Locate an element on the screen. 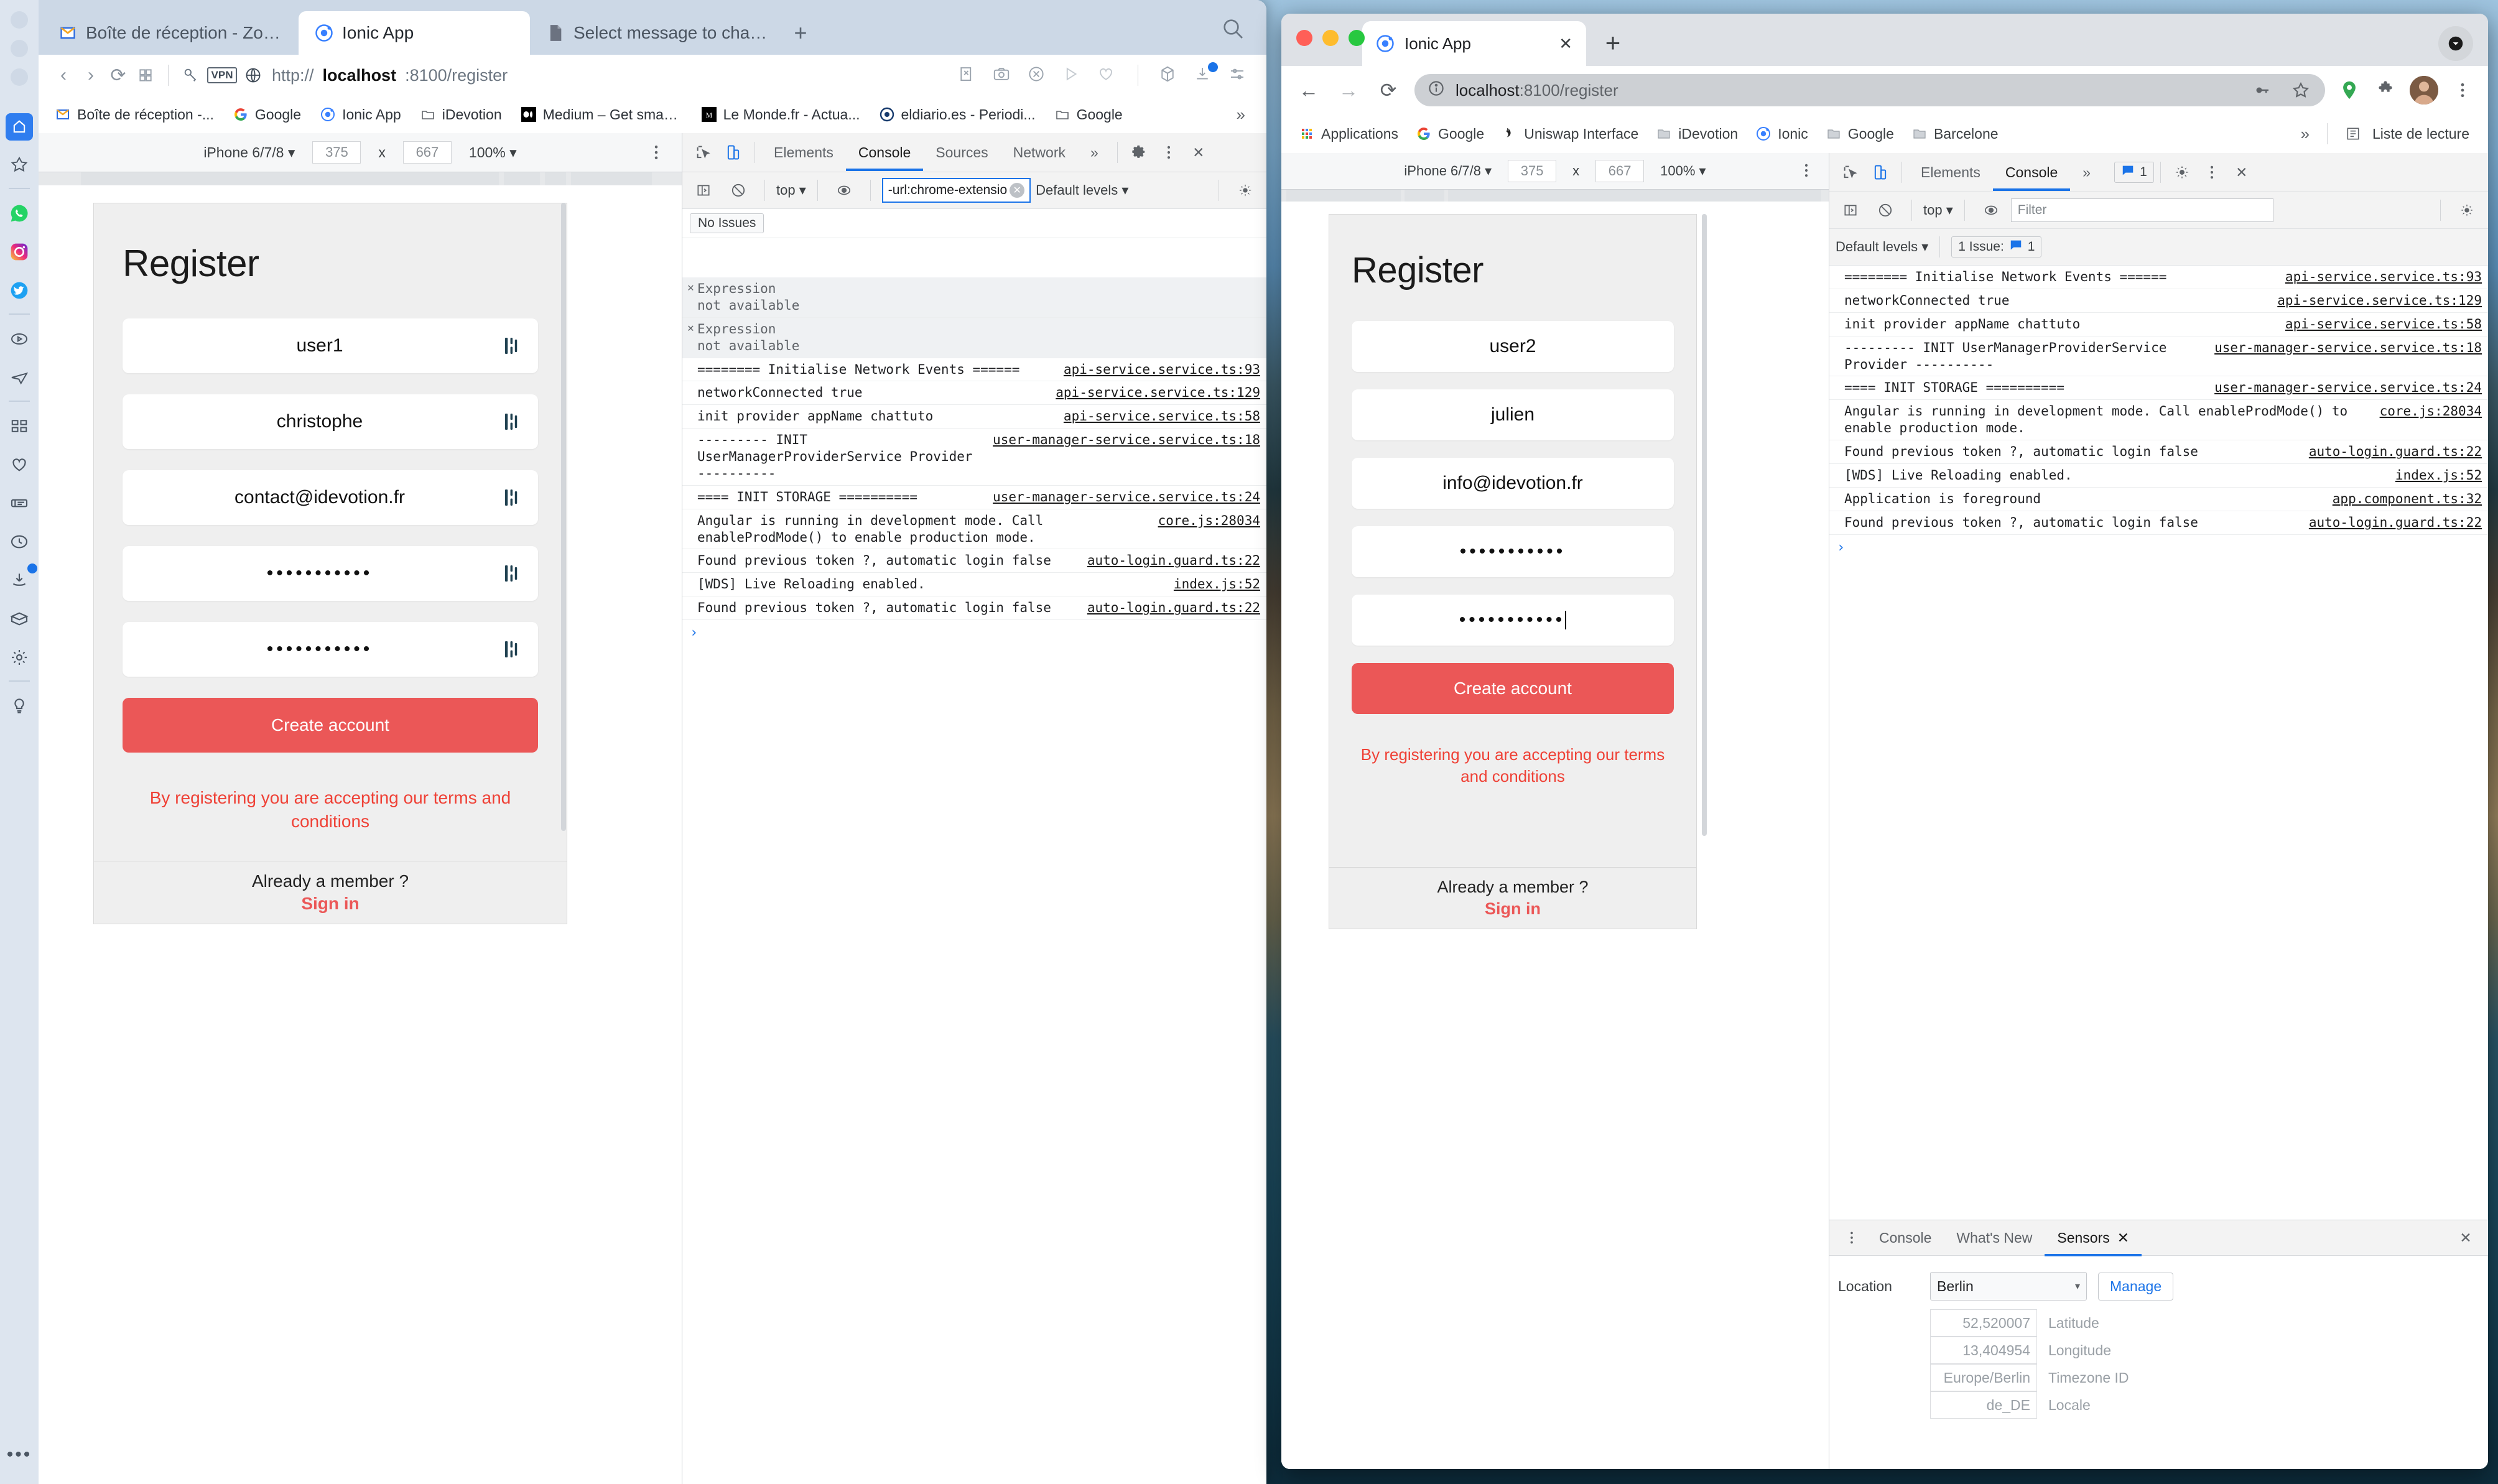  chrome-menu-icon is located at coordinates (2462, 90).